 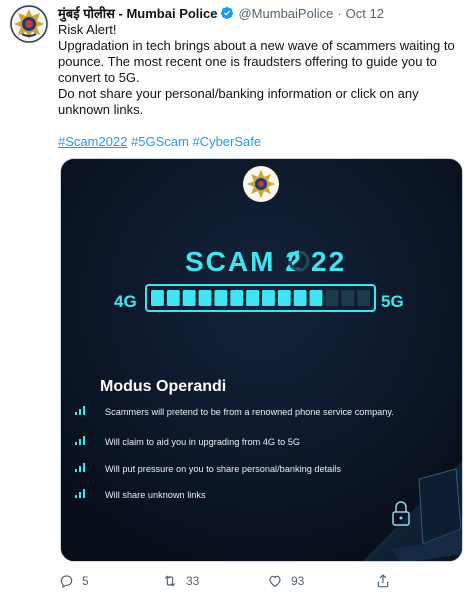 I want to click on author-handle: @MumbaiPolice, so click(x=285, y=13).